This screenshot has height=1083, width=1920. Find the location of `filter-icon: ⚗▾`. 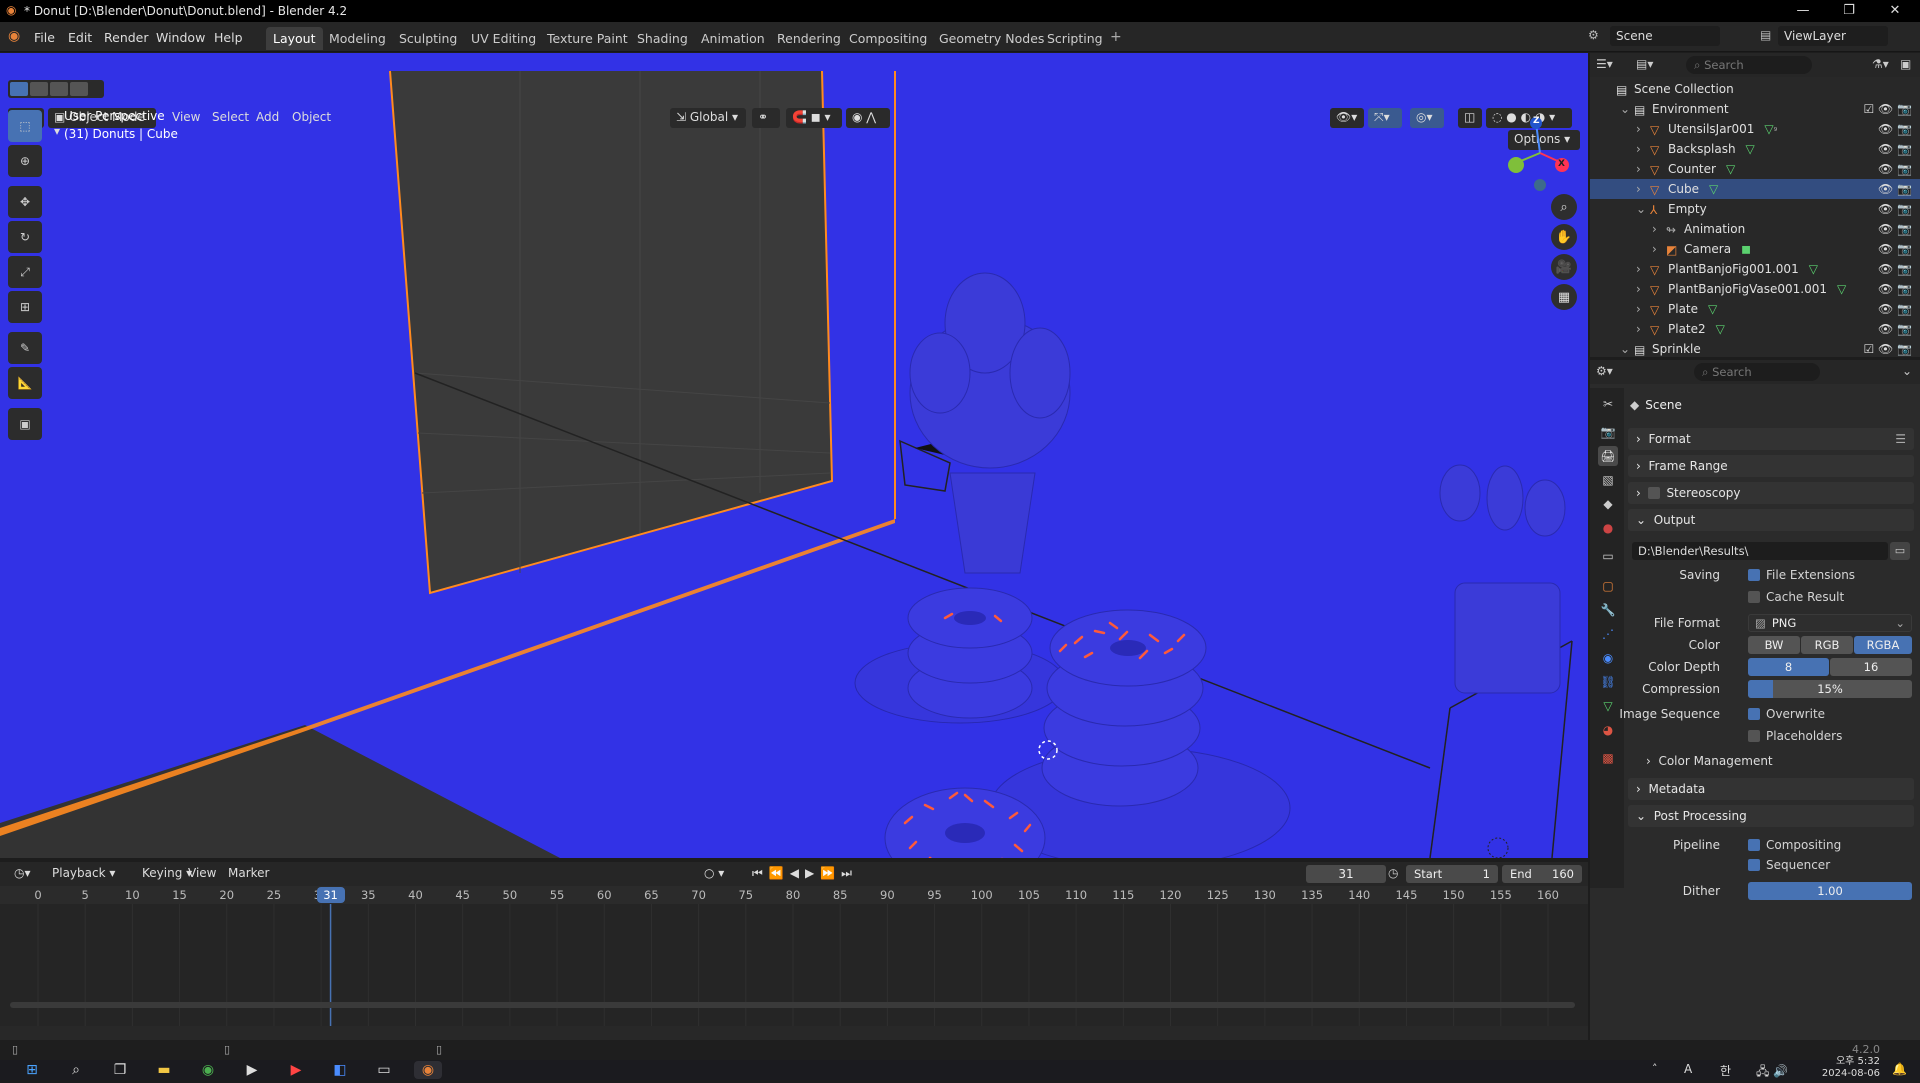

filter-icon: ⚗▾ is located at coordinates (1880, 64).